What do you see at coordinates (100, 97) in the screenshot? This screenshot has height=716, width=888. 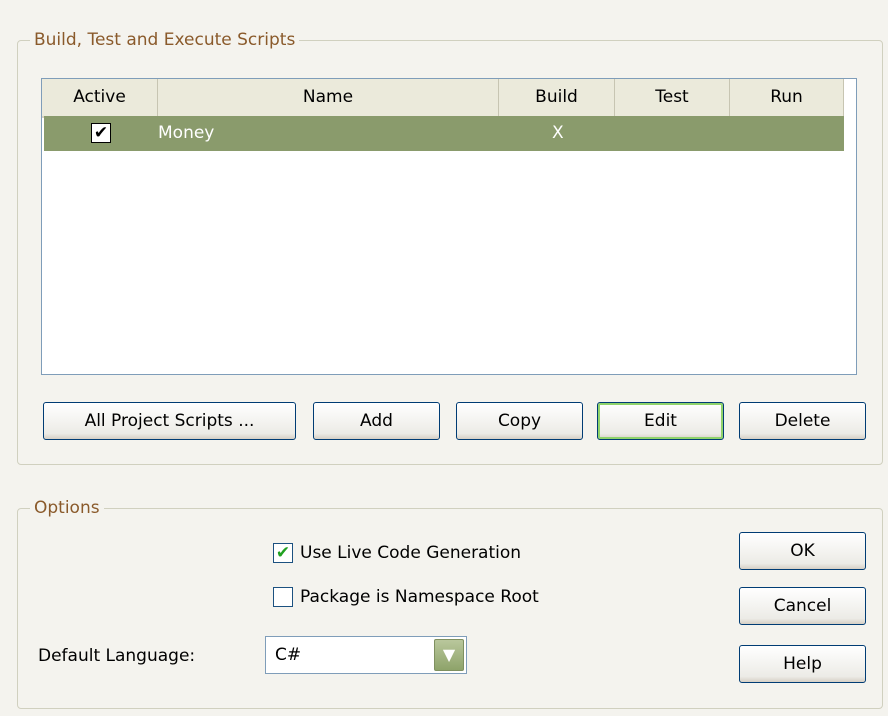 I see `column-header-active: Active` at bounding box center [100, 97].